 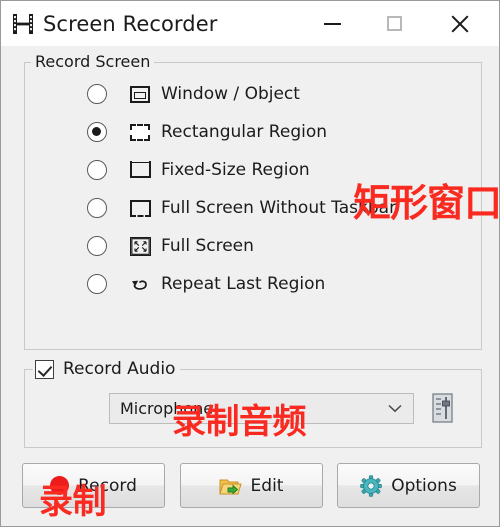 What do you see at coordinates (243, 284) in the screenshot?
I see `radio-option-label: Repeat Last Region` at bounding box center [243, 284].